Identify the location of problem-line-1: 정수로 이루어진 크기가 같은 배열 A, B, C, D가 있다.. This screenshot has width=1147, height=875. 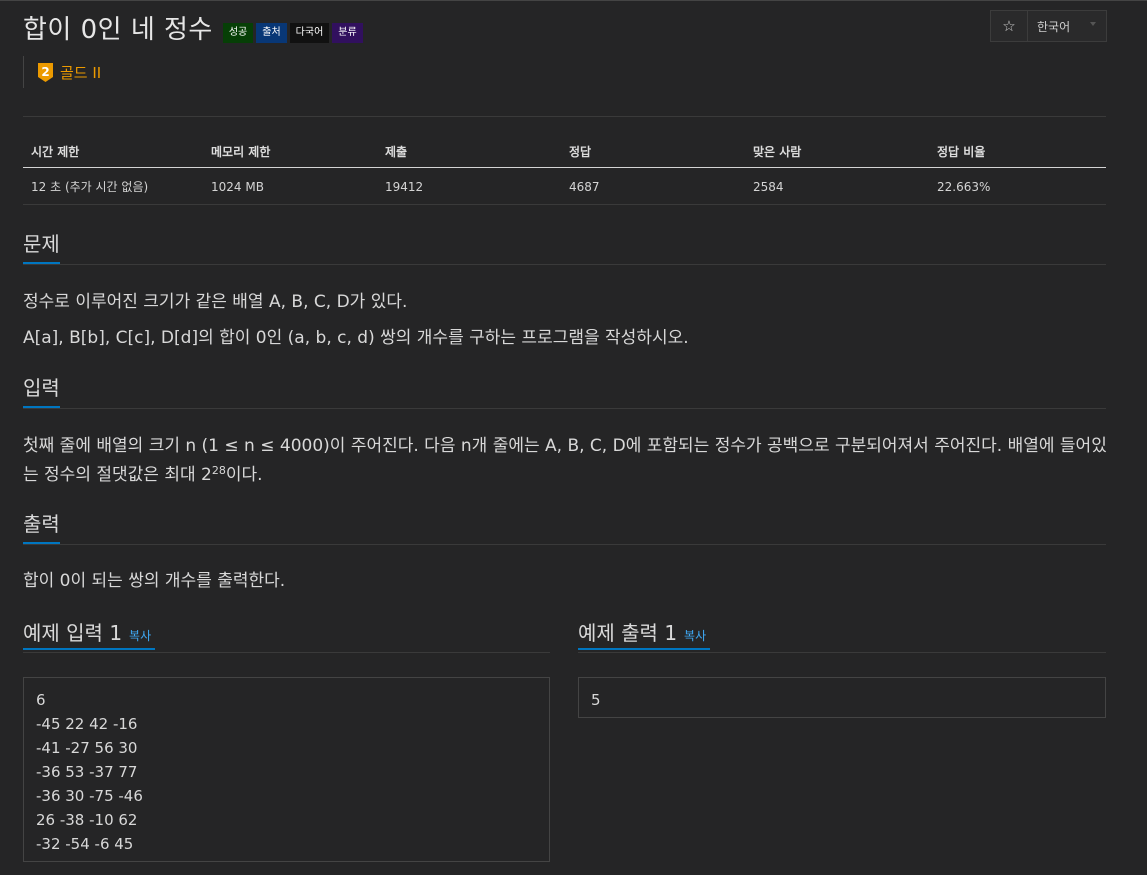
(215, 302).